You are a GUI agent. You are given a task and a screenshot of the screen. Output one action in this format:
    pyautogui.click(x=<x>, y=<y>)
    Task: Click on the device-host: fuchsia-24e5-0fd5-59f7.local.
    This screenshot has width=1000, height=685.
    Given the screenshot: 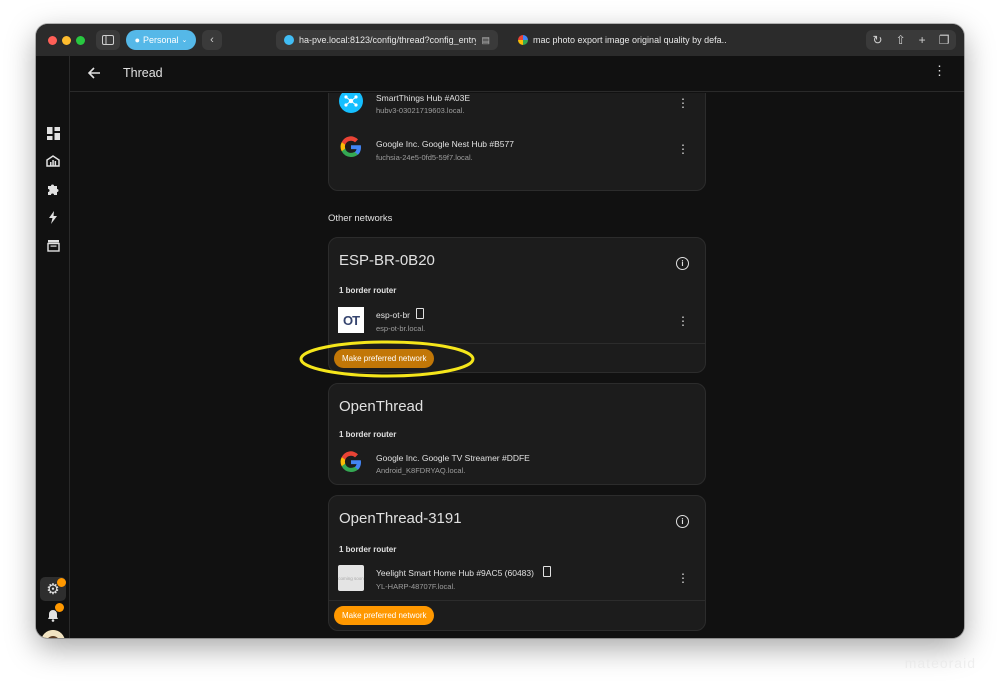 What is the action you would take?
    pyautogui.click(x=424, y=157)
    